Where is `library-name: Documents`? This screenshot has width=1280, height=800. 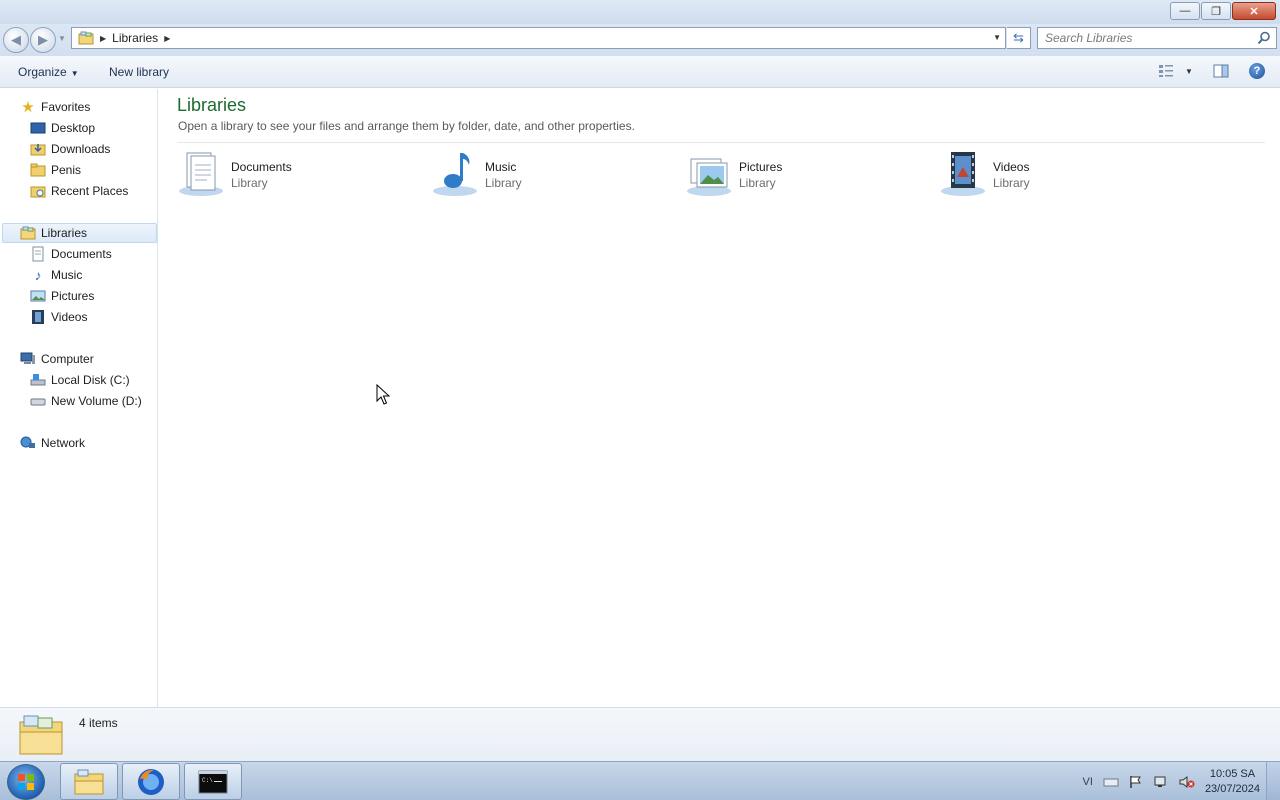
library-name: Documents is located at coordinates (261, 167).